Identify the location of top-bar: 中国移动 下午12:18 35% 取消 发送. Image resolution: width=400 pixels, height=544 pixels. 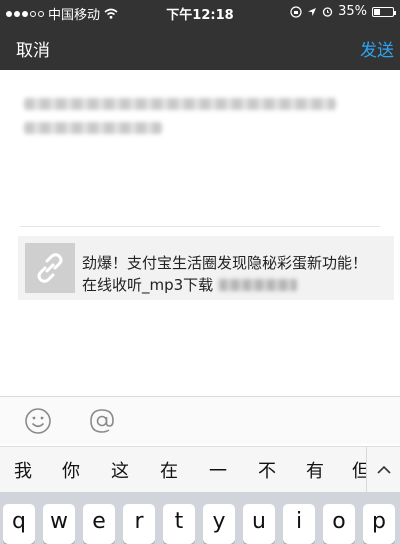
(200, 35).